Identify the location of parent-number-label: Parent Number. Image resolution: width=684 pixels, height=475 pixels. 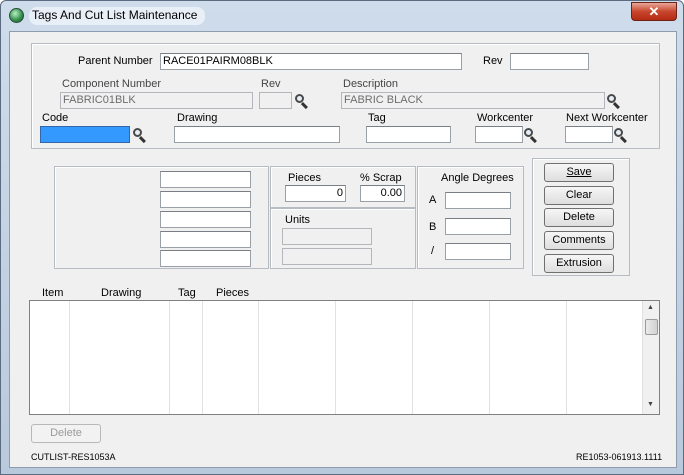
(115, 61).